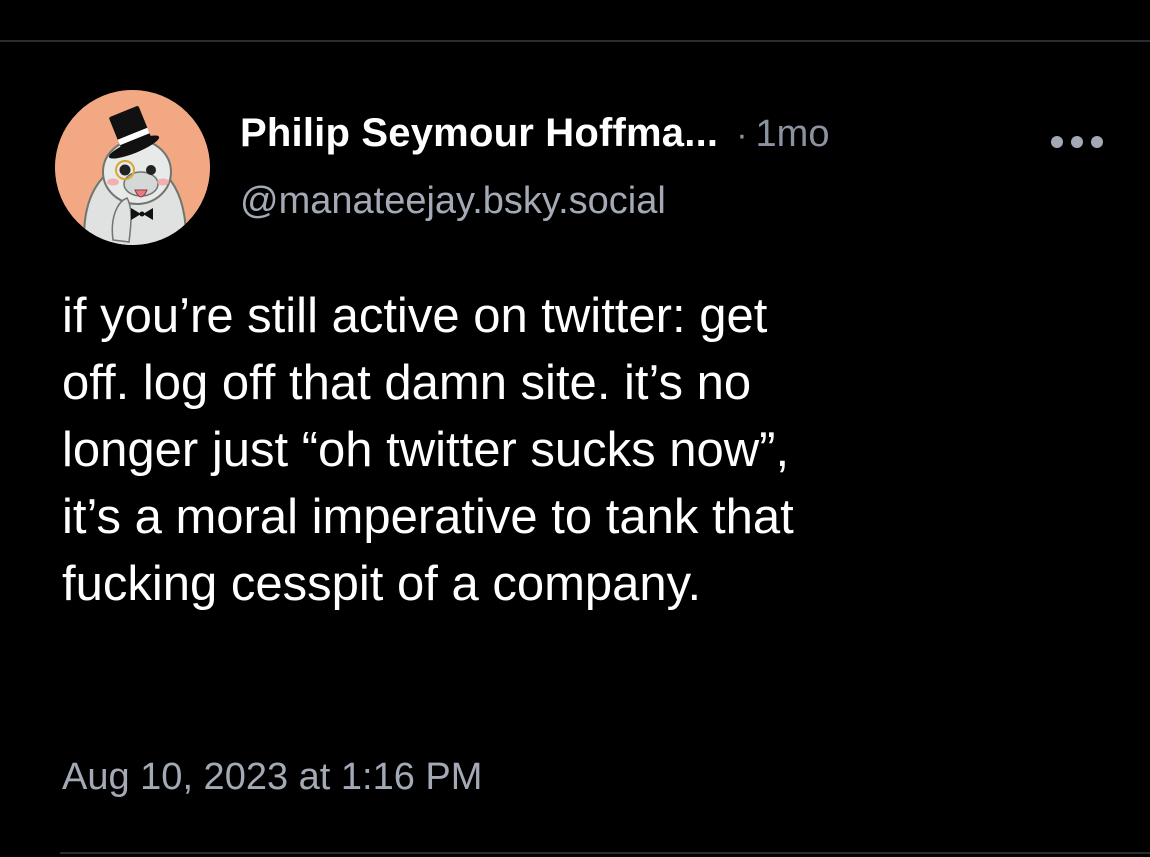 Image resolution: width=1150 pixels, height=857 pixels. What do you see at coordinates (272, 777) in the screenshot?
I see `post-full-timestamp: Aug 10, 2023 at 1:16 PM` at bounding box center [272, 777].